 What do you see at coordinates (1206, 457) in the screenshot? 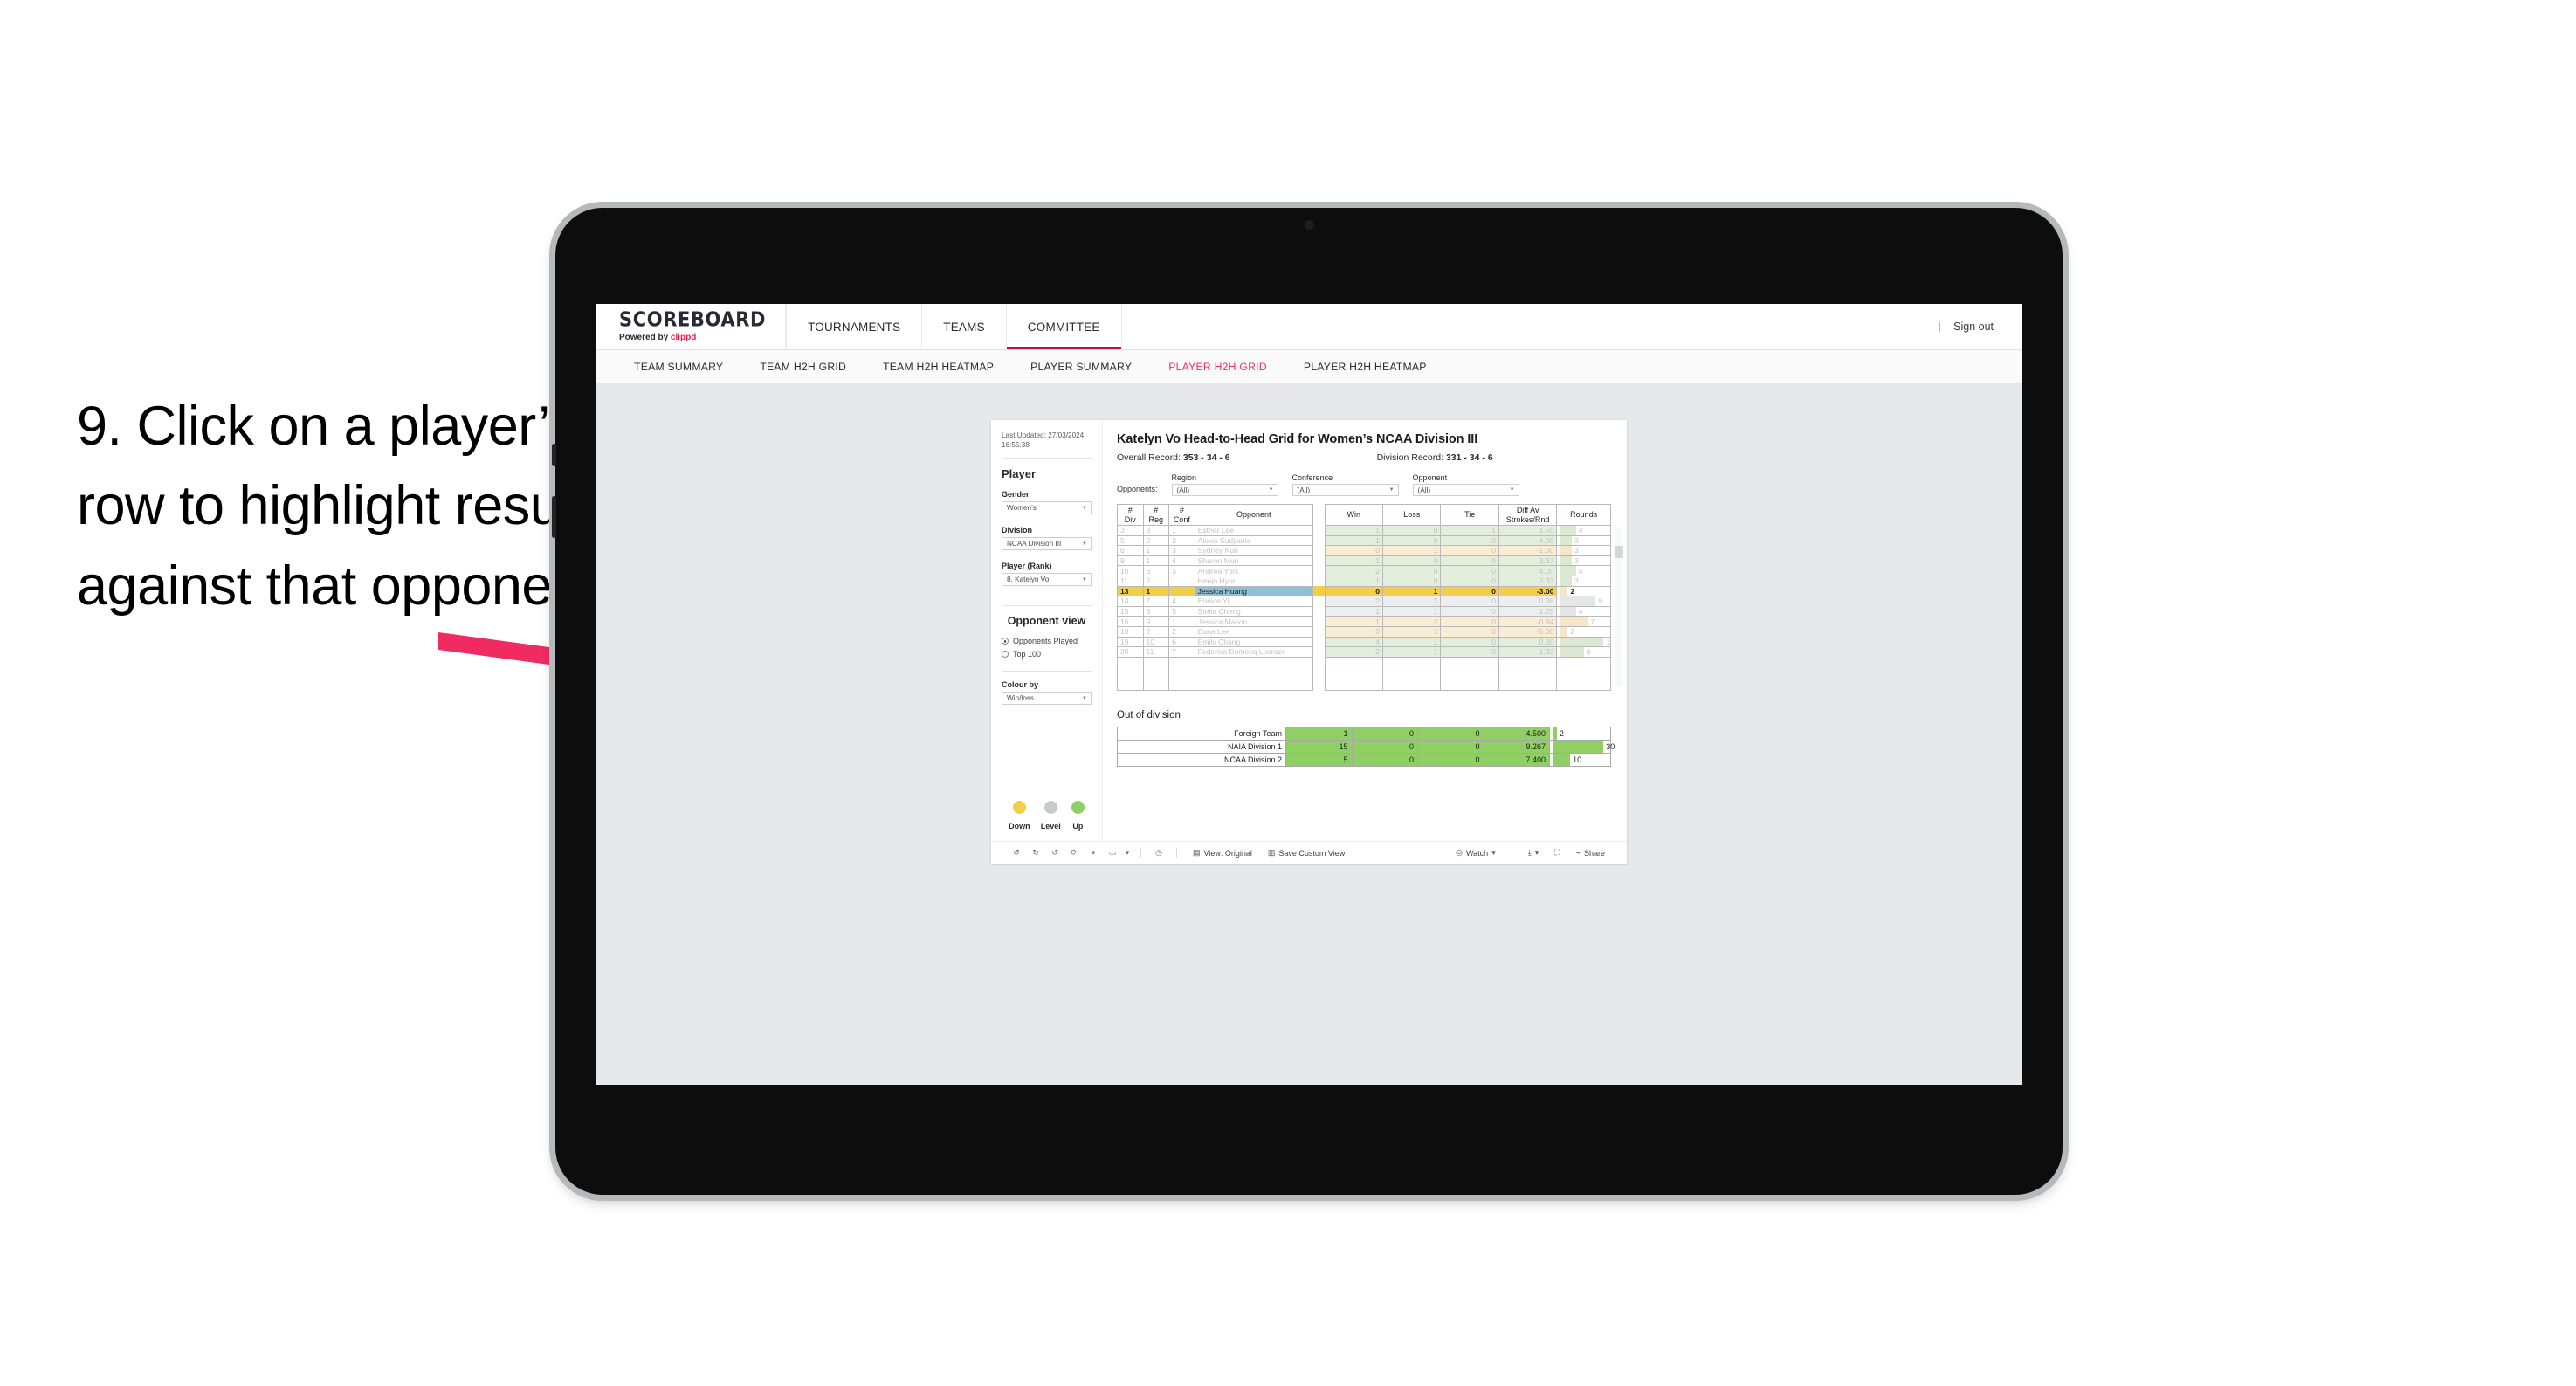
I see `overall-record-value: 353 - 34 - 6` at bounding box center [1206, 457].